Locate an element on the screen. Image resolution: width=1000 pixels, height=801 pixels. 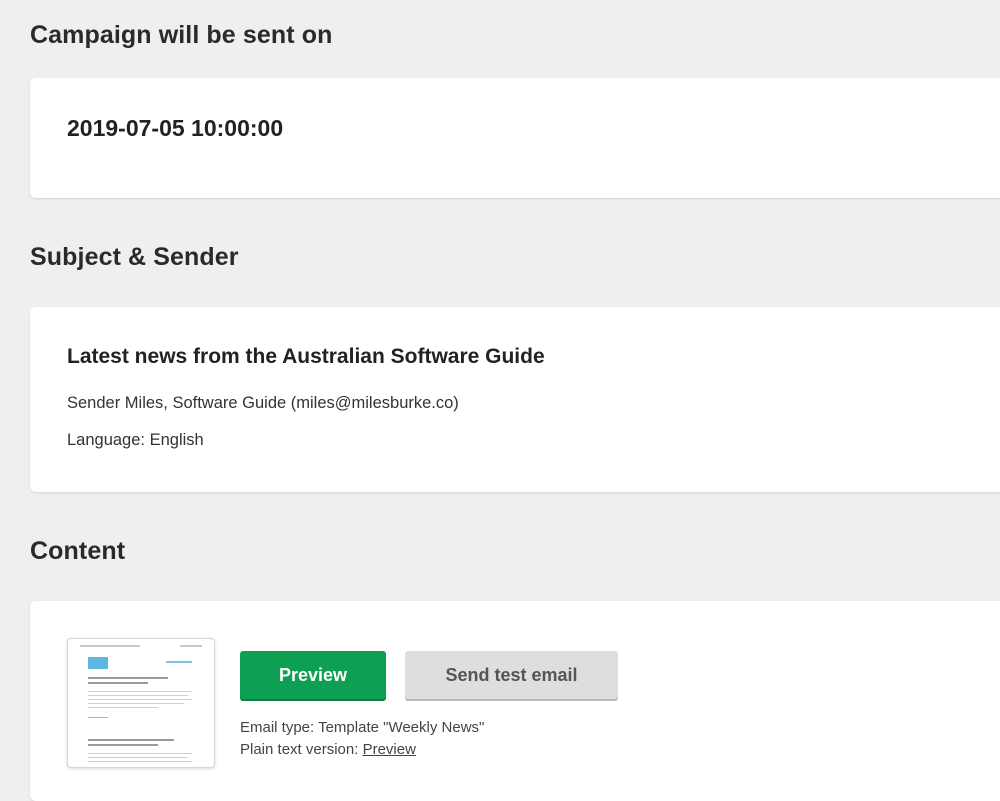
thumbnail-topbar-right is located at coordinates (191, 646).